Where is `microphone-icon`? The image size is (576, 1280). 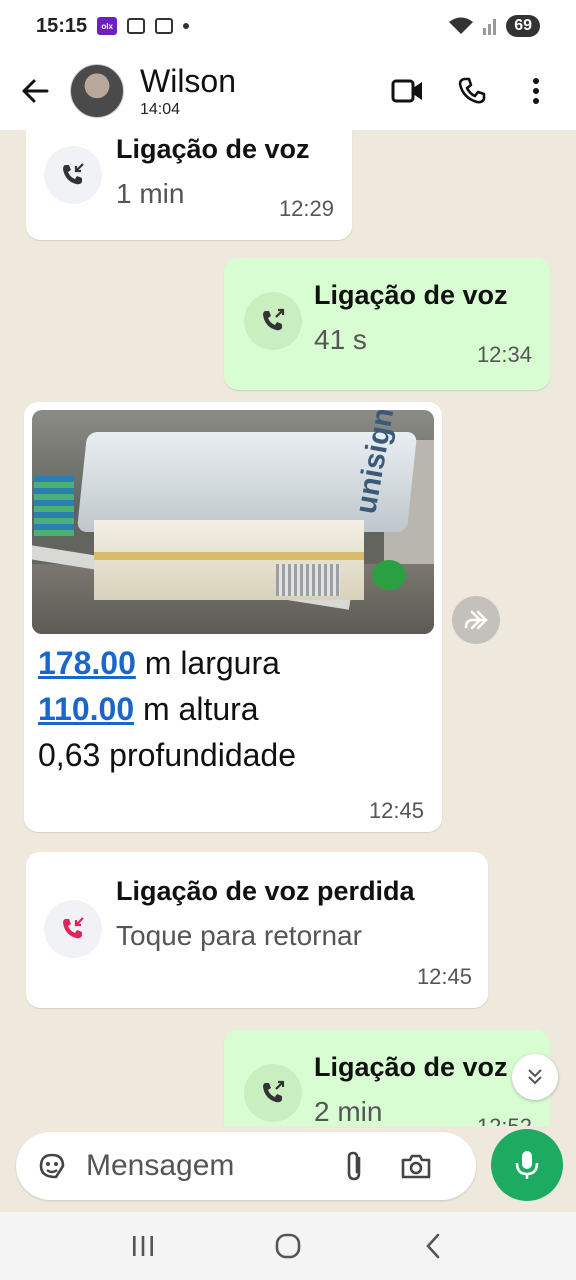
microphone-icon is located at coordinates (527, 1165).